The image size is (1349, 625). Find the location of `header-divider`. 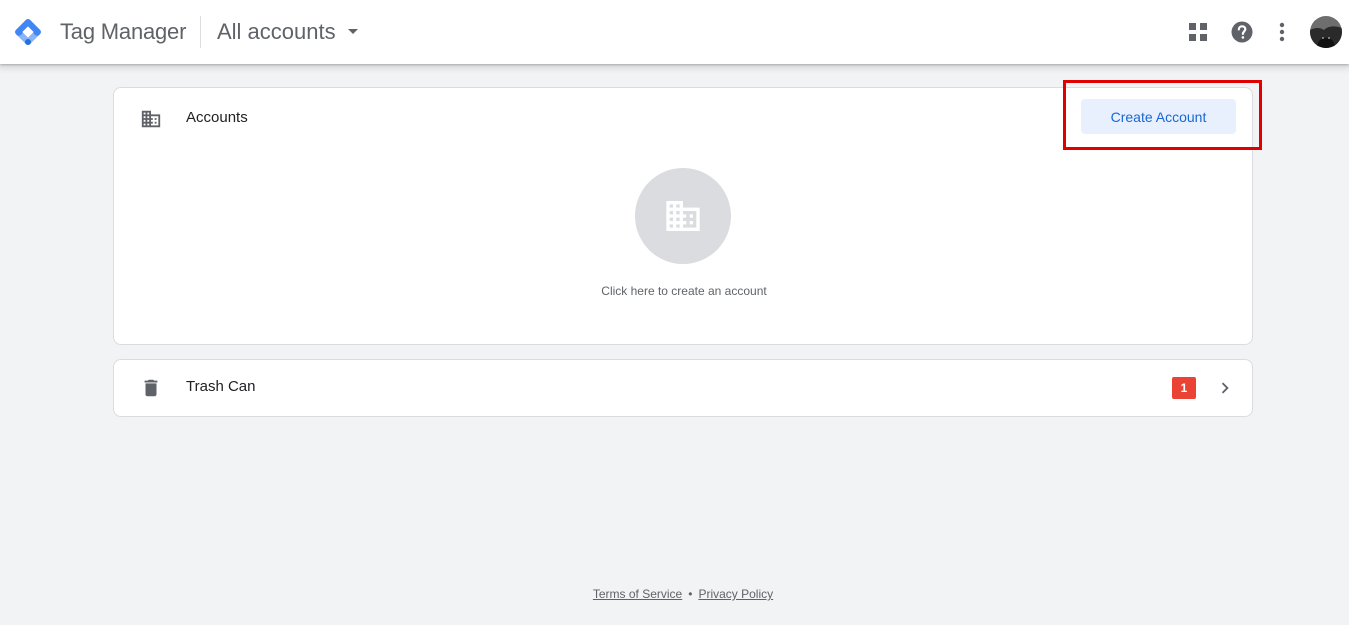

header-divider is located at coordinates (200, 32).